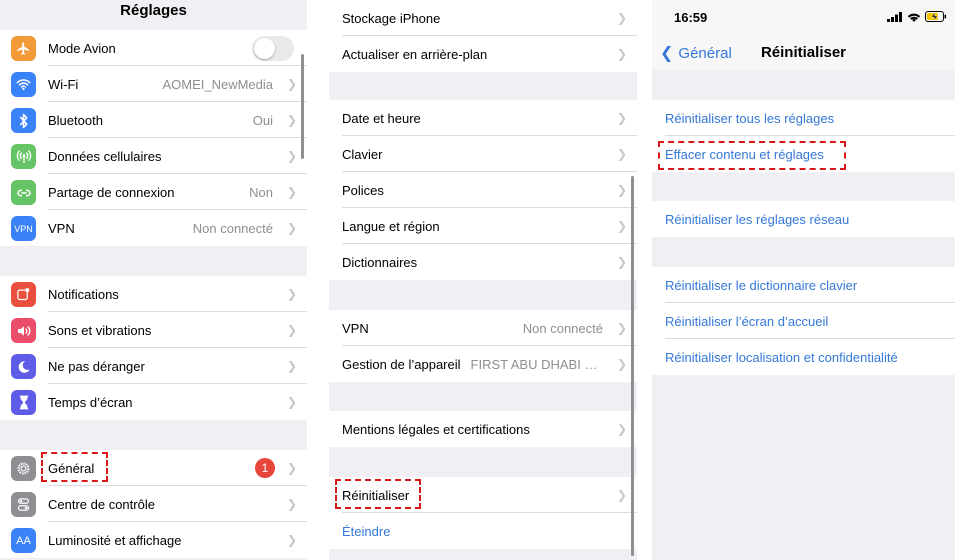 This screenshot has width=955, height=560. I want to click on highlight-box-general, so click(74, 467).